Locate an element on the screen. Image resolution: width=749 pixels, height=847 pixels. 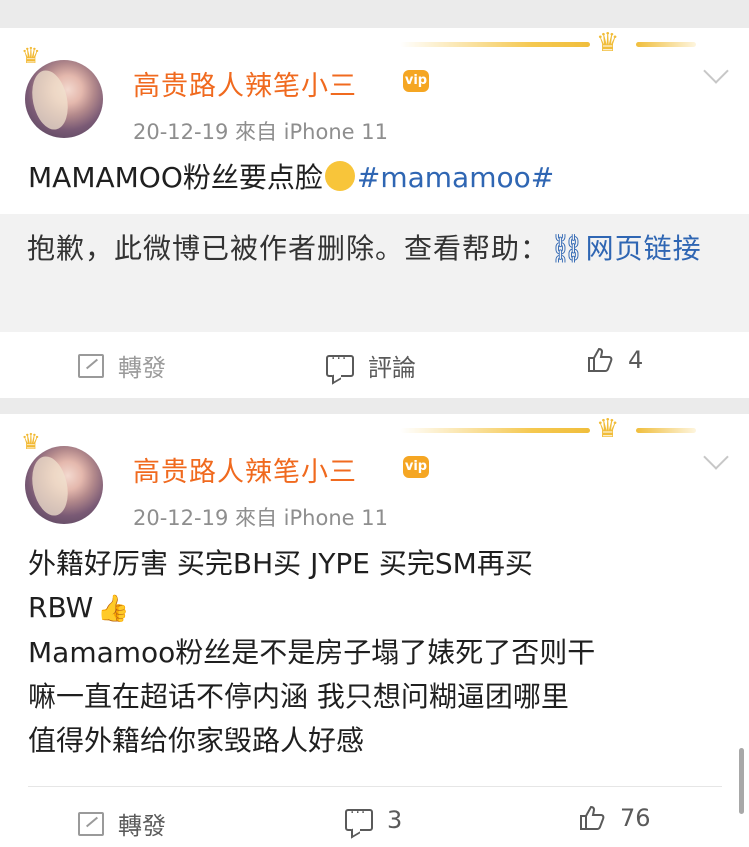
post-text-body: MAMAMOO粉丝要点脸 is located at coordinates (175, 177).